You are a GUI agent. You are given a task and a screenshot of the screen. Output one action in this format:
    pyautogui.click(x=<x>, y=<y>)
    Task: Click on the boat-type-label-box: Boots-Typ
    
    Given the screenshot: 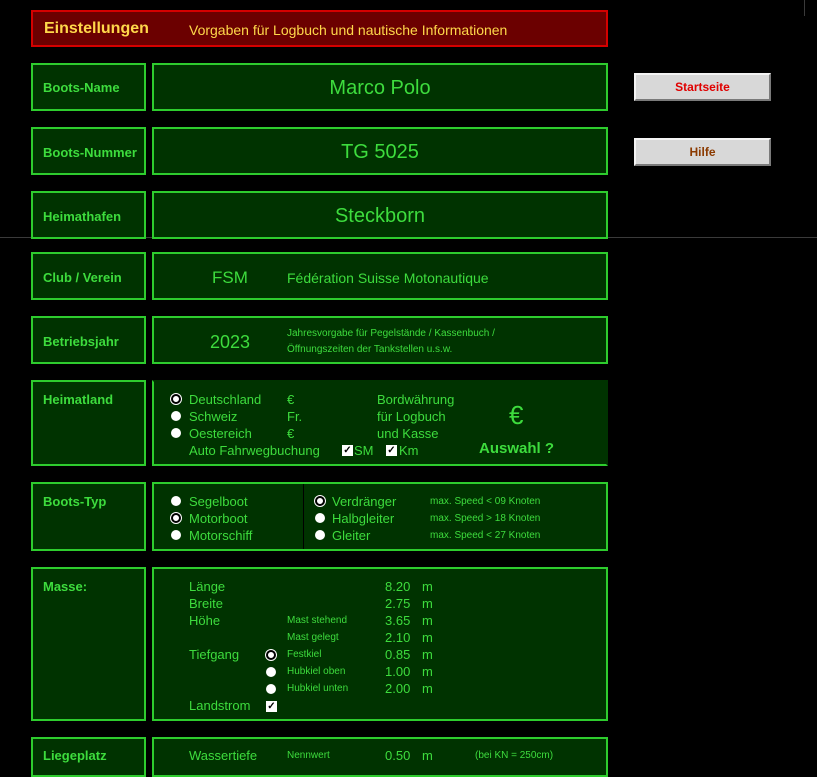 What is the action you would take?
    pyautogui.click(x=88, y=516)
    